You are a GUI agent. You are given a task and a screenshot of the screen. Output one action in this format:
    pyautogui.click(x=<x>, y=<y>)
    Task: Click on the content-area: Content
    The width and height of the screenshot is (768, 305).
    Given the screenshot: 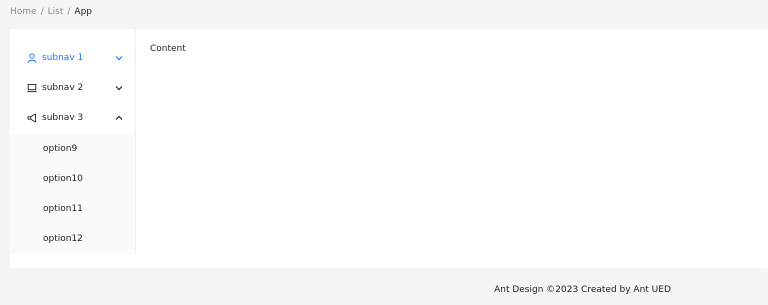 What is the action you would take?
    pyautogui.click(x=168, y=49)
    